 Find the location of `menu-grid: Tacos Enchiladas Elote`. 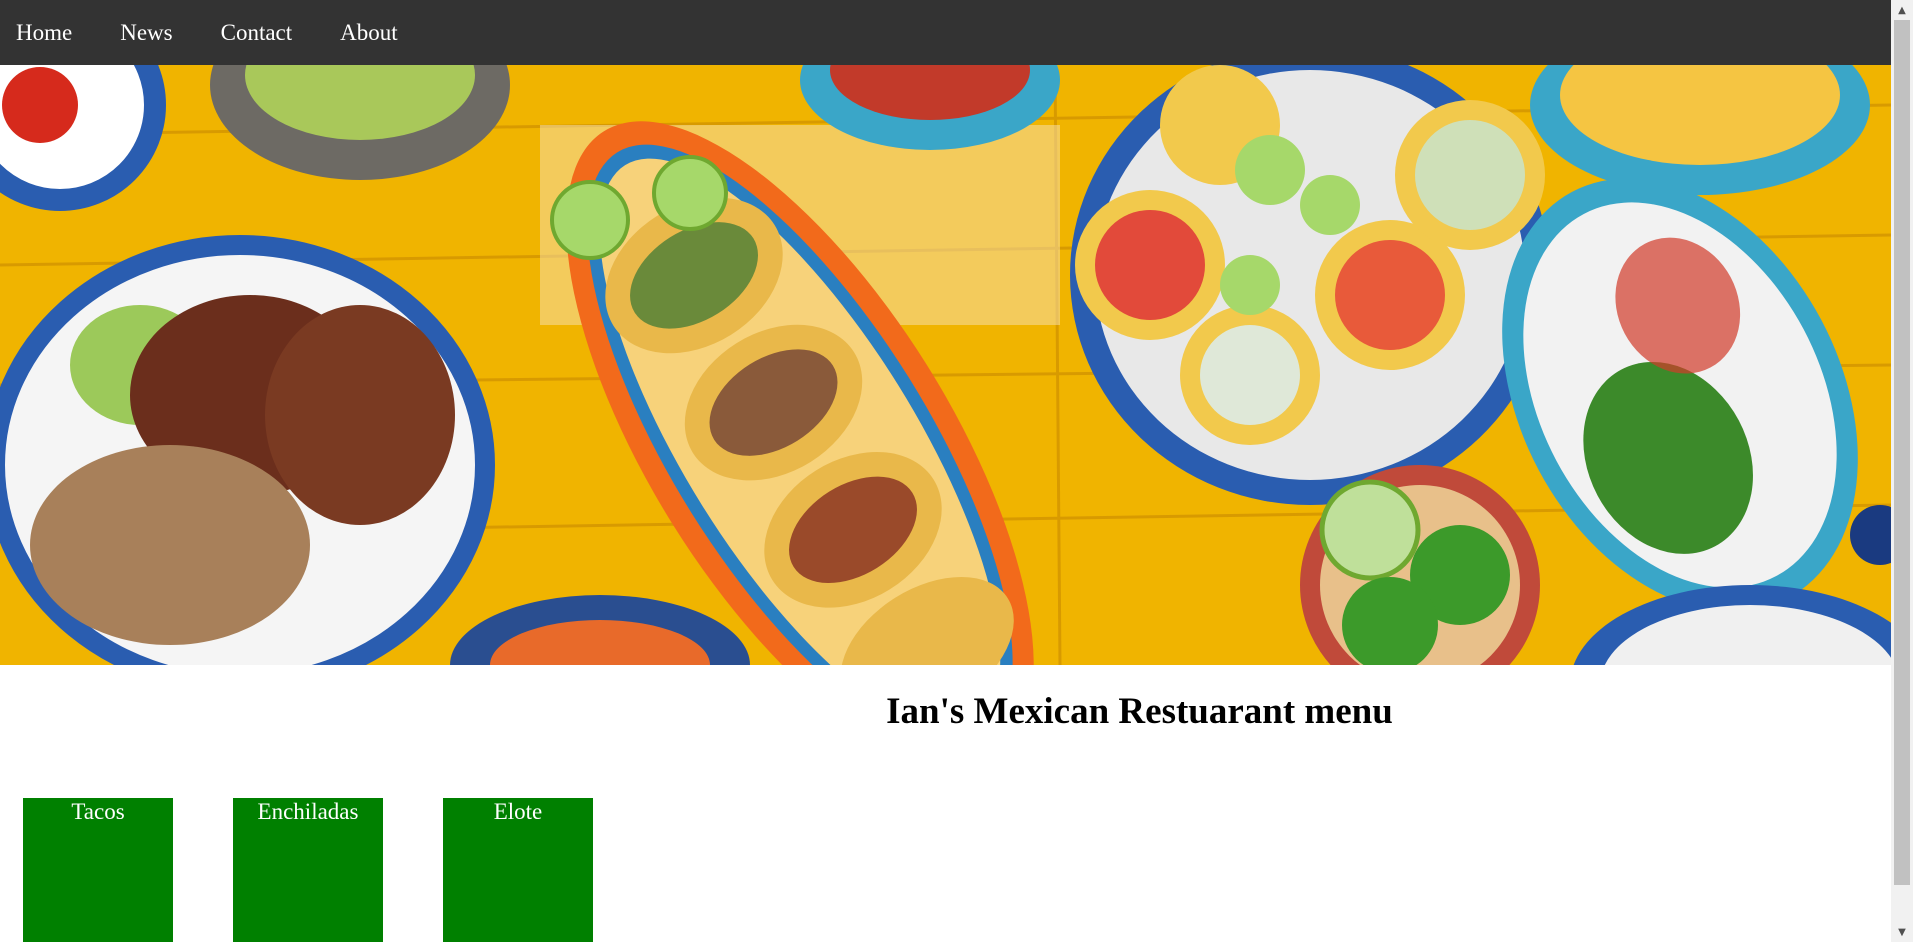

menu-grid: Tacos Enchiladas Elote is located at coordinates (308, 870).